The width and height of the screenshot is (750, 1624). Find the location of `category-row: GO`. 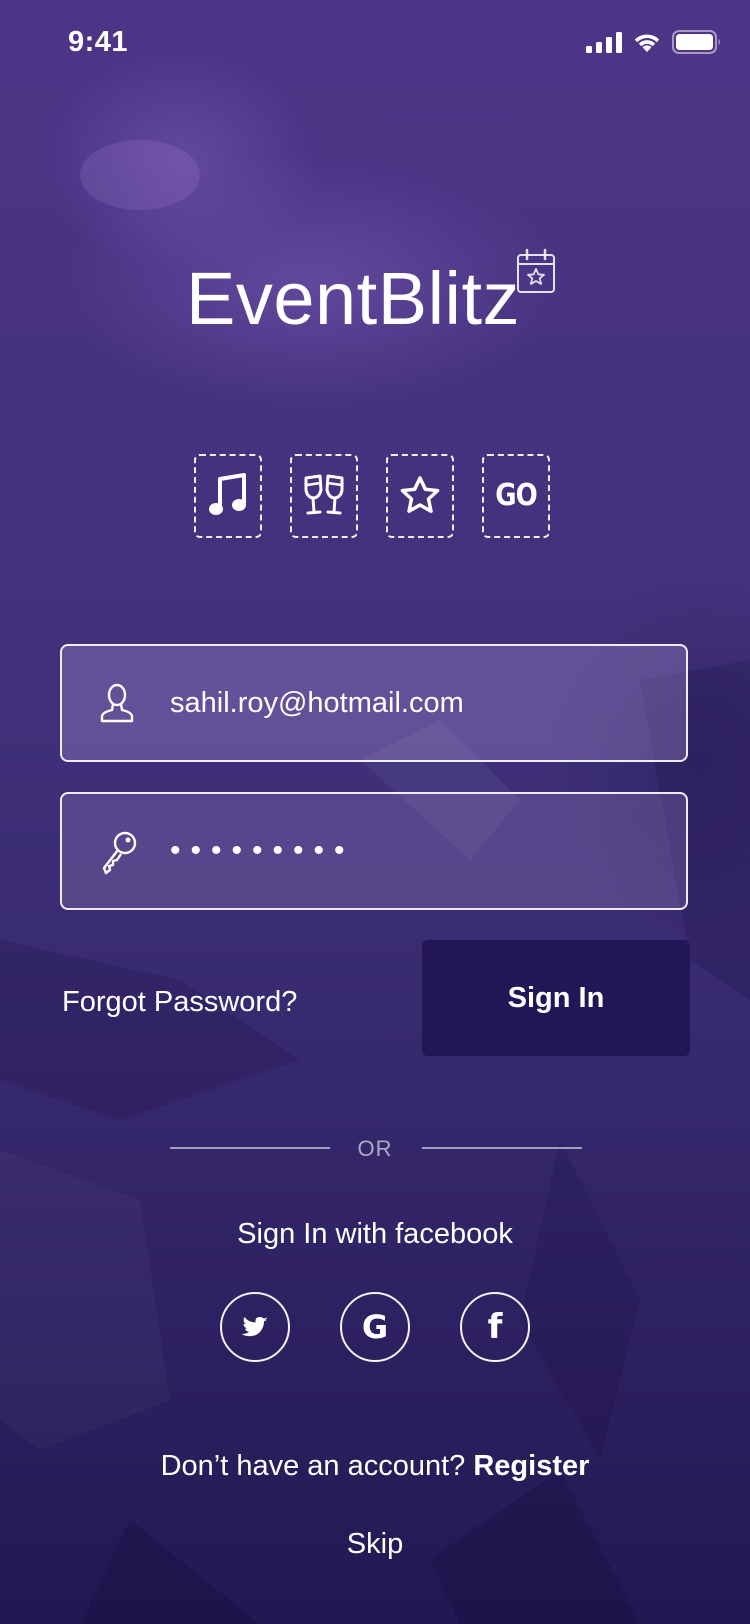

category-row: GO is located at coordinates (372, 496).